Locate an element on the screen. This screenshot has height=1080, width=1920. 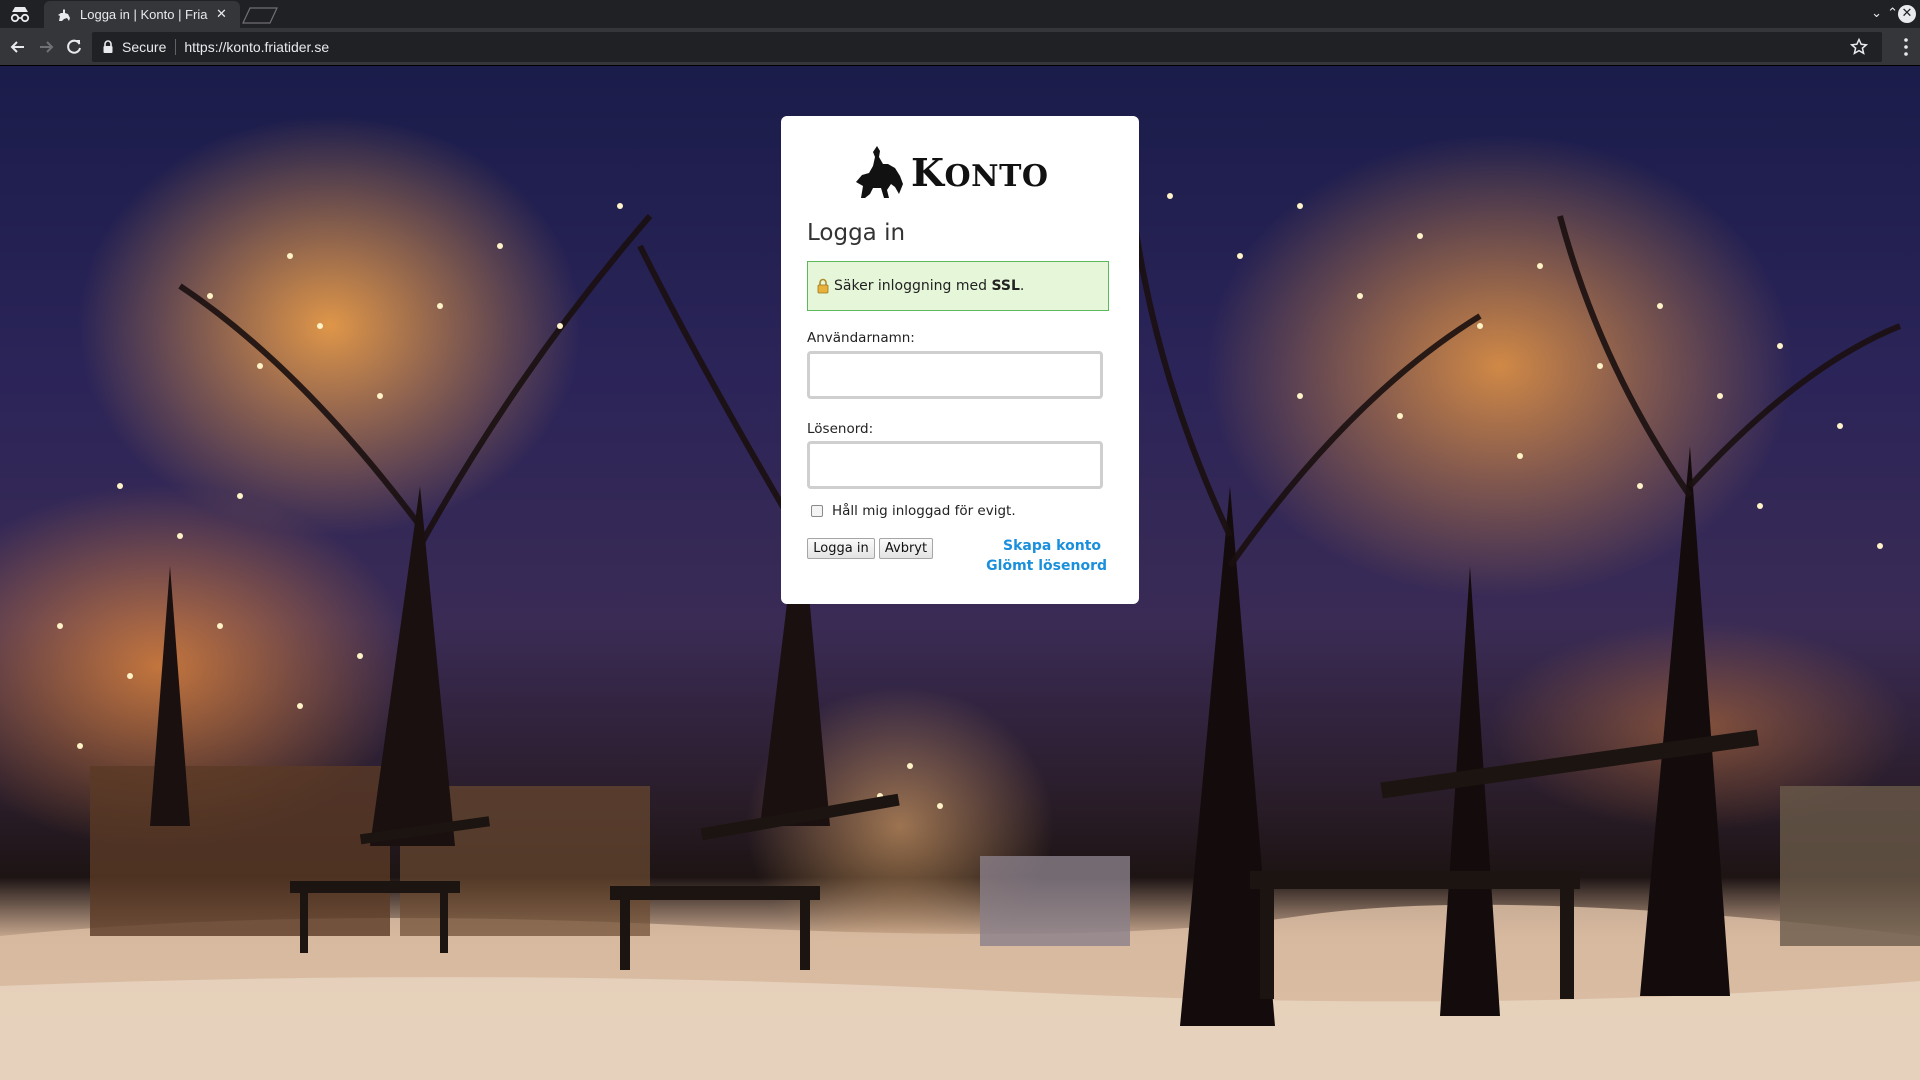
back-arrow-icon is located at coordinates (18, 47).